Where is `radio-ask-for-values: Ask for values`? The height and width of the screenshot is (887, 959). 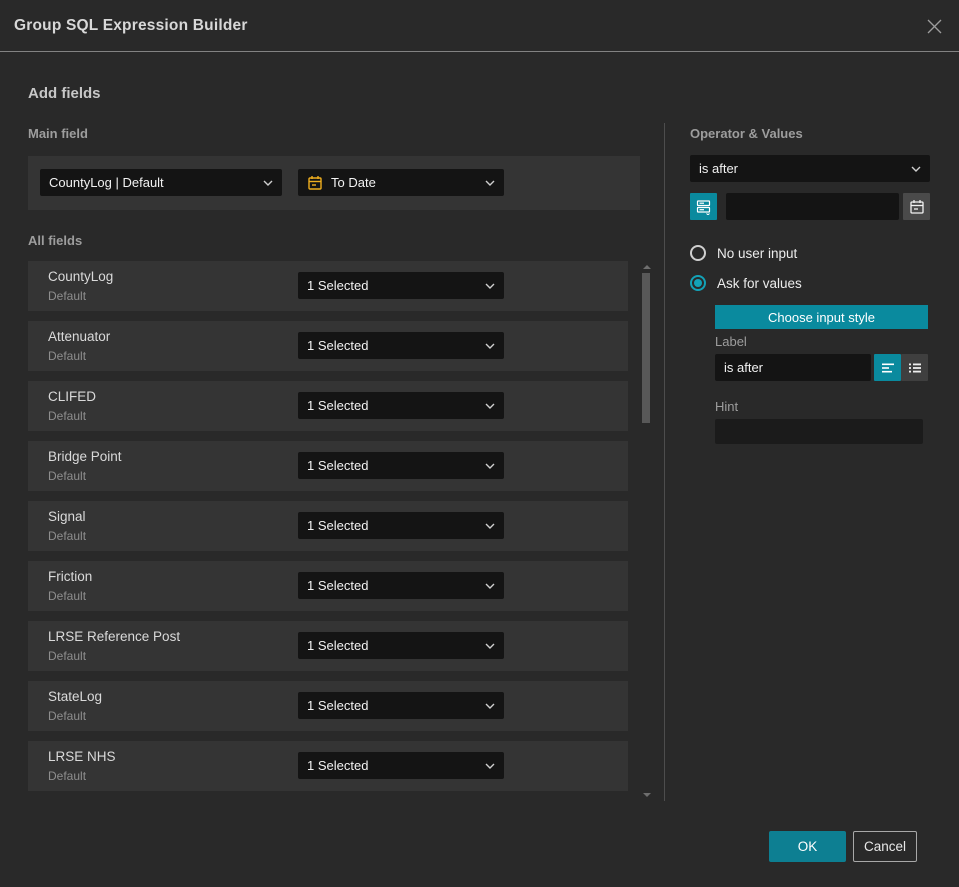 radio-ask-for-values: Ask for values is located at coordinates (746, 283).